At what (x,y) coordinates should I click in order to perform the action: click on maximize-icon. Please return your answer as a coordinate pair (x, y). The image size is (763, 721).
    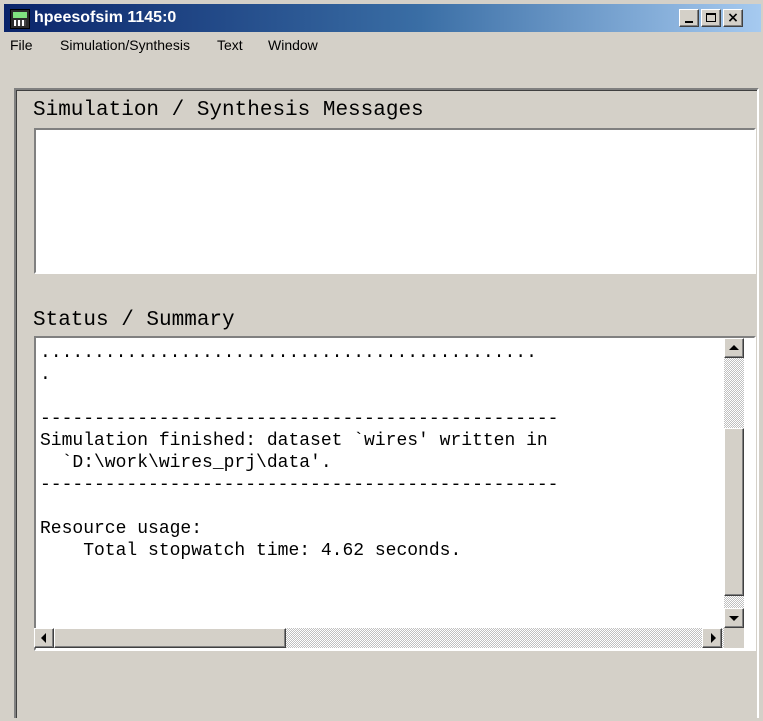
    Looking at the image, I should click on (711, 17).